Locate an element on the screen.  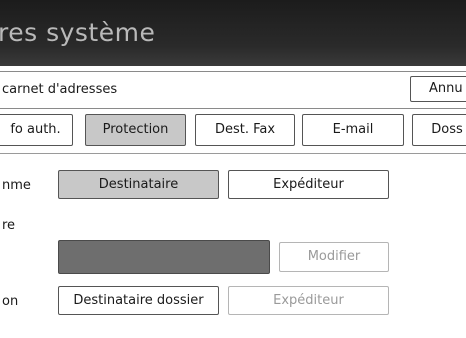
tab-dest-fax: Dest. Fax is located at coordinates (245, 130).